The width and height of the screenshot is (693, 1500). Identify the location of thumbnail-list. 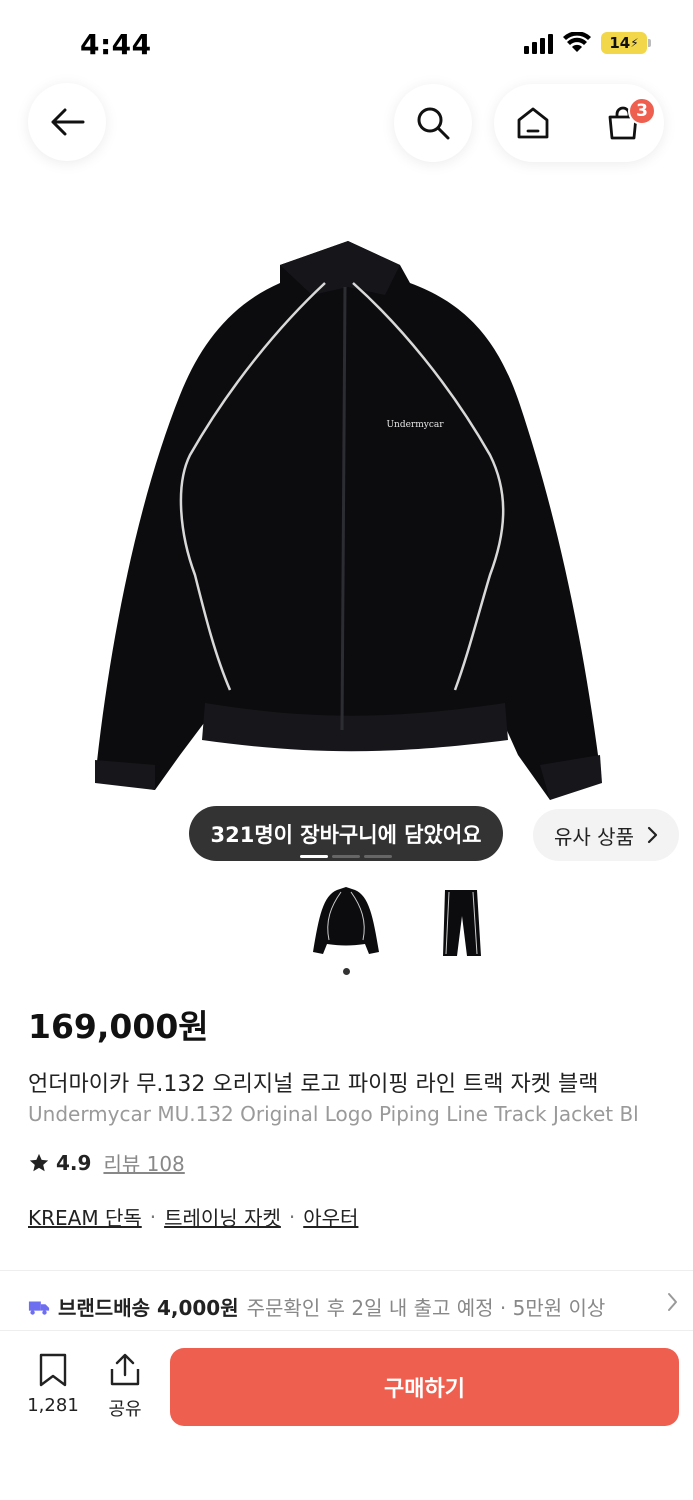
(404, 922).